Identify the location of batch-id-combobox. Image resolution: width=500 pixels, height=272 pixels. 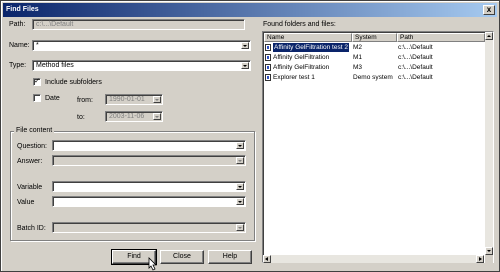
(149, 227).